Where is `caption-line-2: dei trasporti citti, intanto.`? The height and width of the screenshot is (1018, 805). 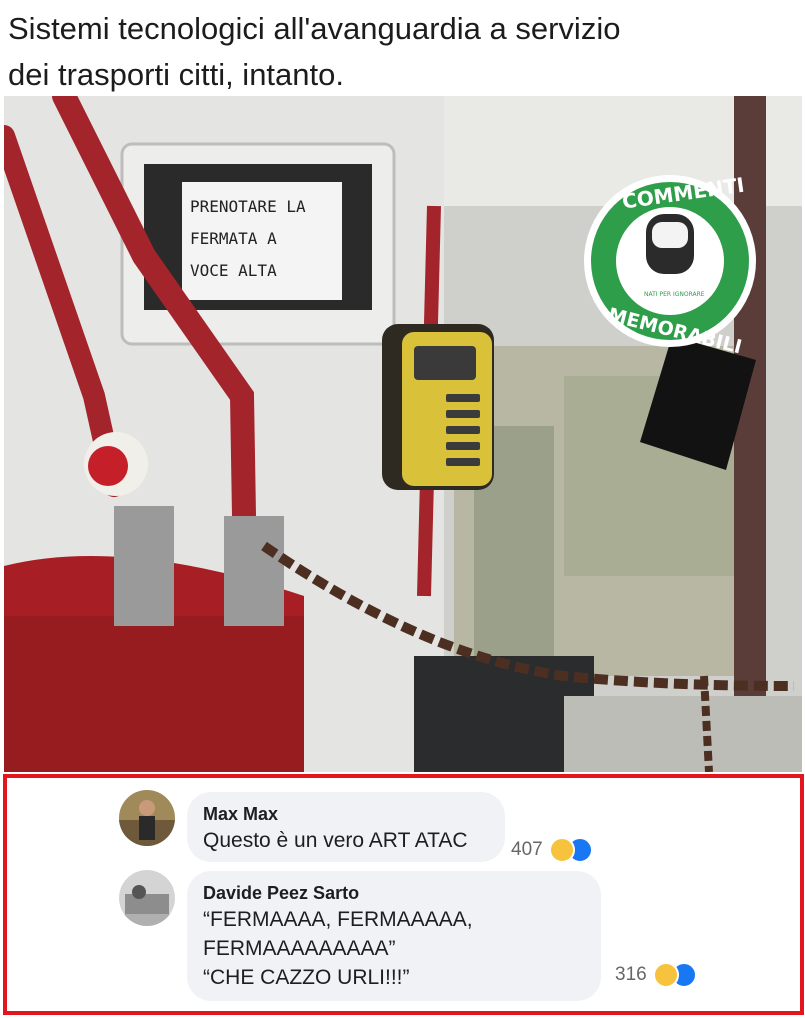 caption-line-2: dei trasporti citti, intanto. is located at coordinates (176, 74).